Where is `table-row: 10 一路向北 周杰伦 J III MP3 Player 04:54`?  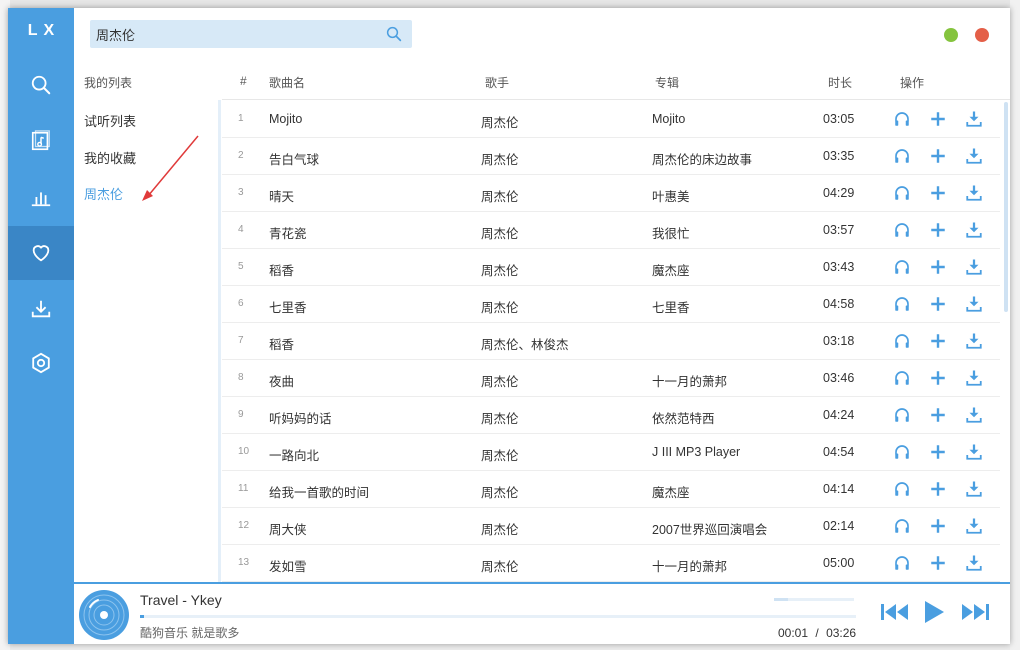
table-row: 10 一路向北 周杰伦 J III MP3 Player 04:54 is located at coordinates (611, 452).